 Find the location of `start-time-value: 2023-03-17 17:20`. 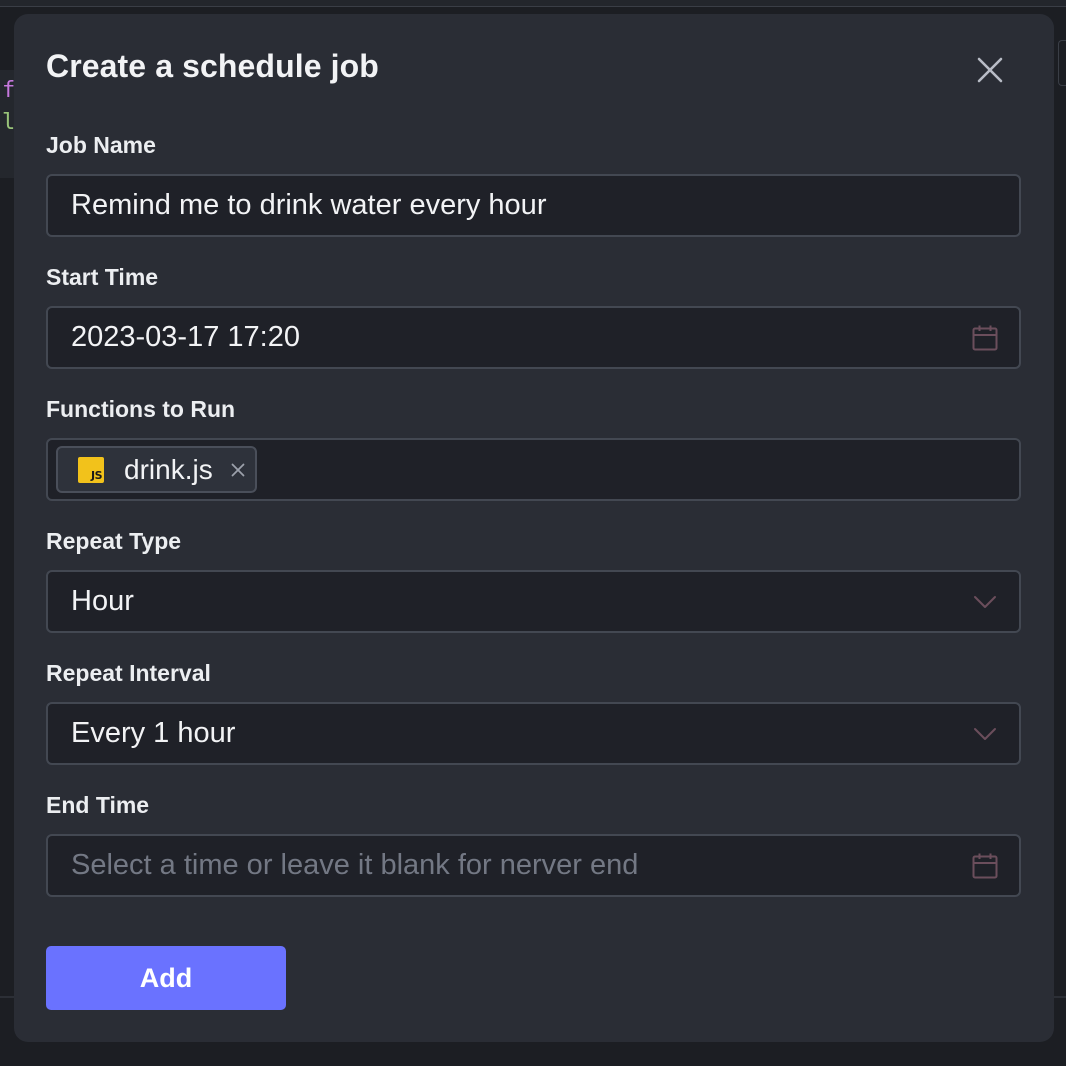

start-time-value: 2023-03-17 17:20 is located at coordinates (185, 337).